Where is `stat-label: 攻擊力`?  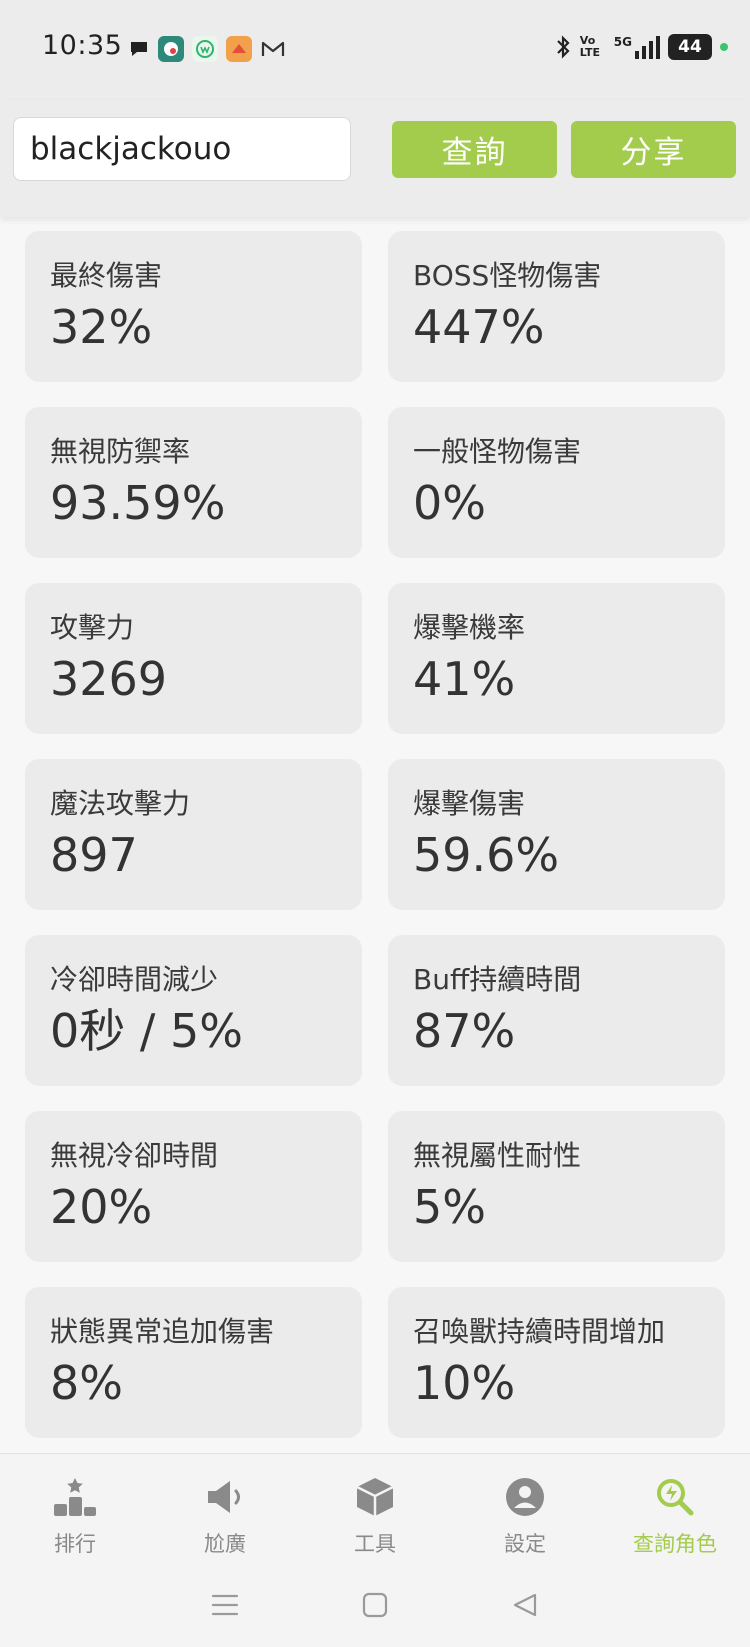 stat-label: 攻擊力 is located at coordinates (92, 627).